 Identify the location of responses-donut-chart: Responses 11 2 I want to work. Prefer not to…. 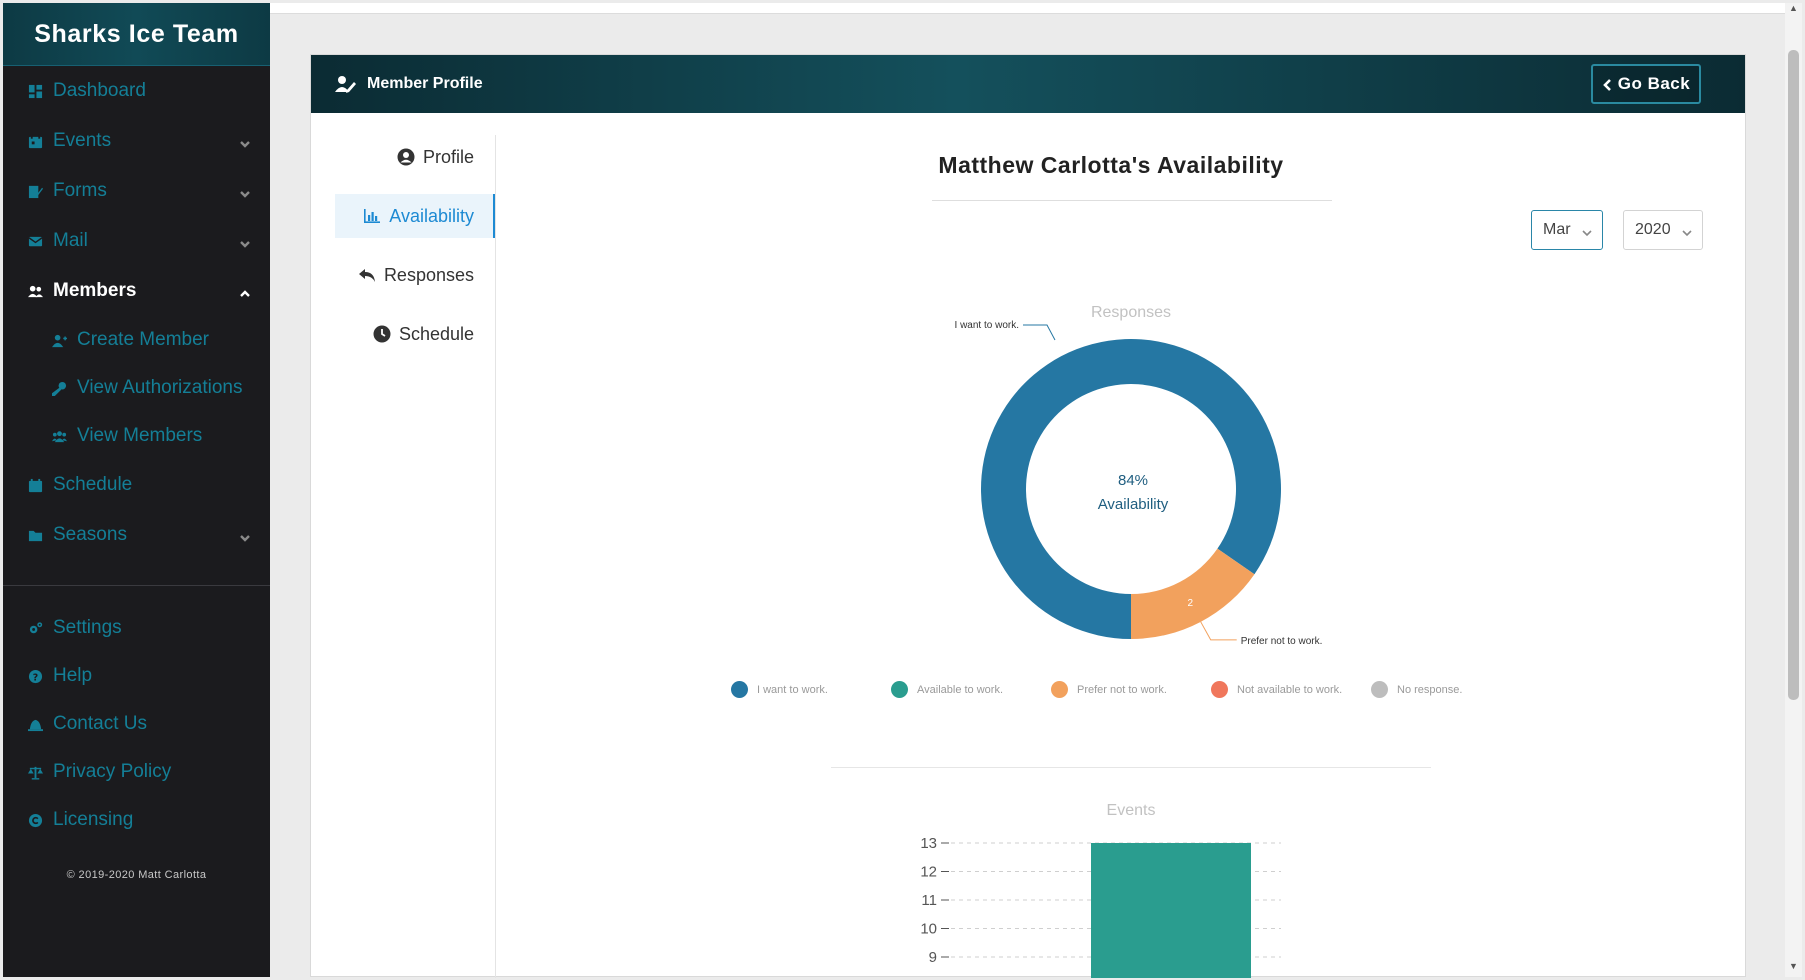
(1139, 475).